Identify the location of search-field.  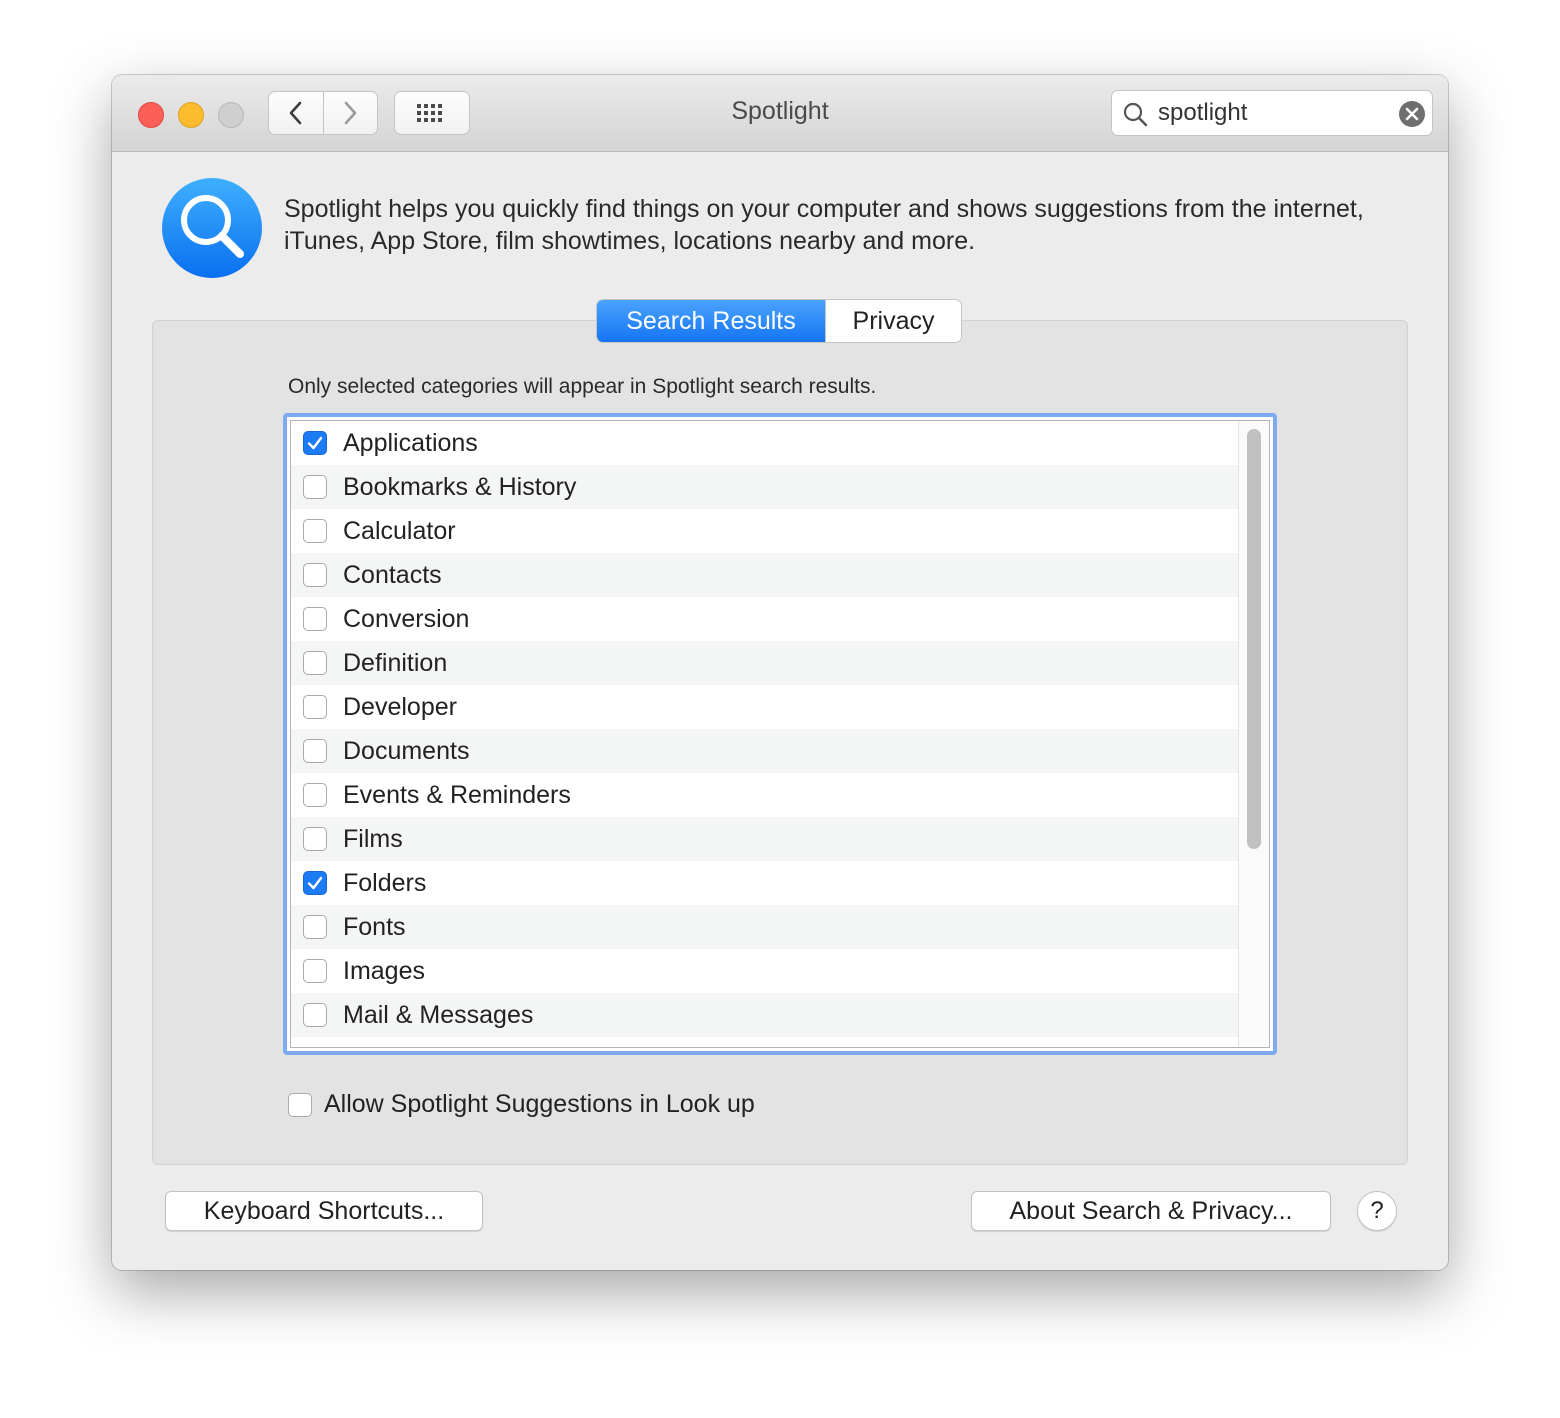
(1272, 113).